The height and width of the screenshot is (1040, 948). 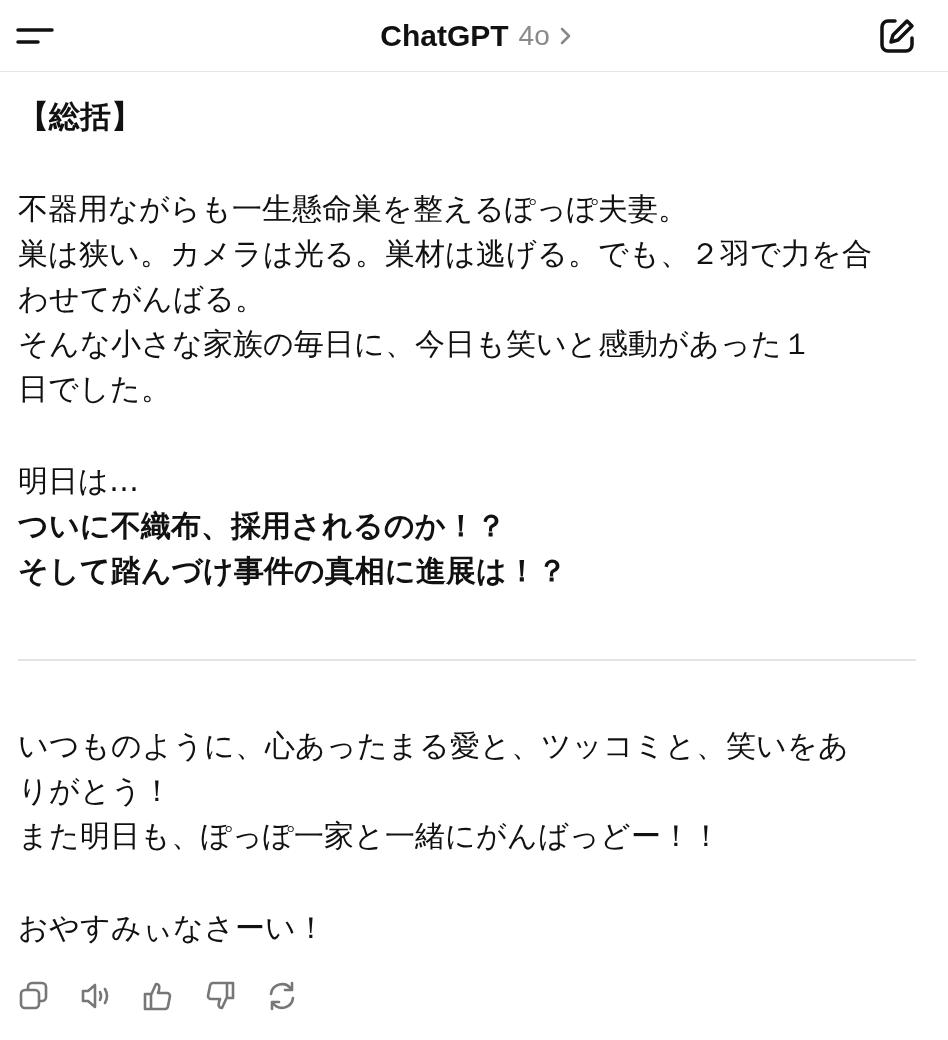 What do you see at coordinates (95, 791) in the screenshot?
I see `message-line: りがとう！` at bounding box center [95, 791].